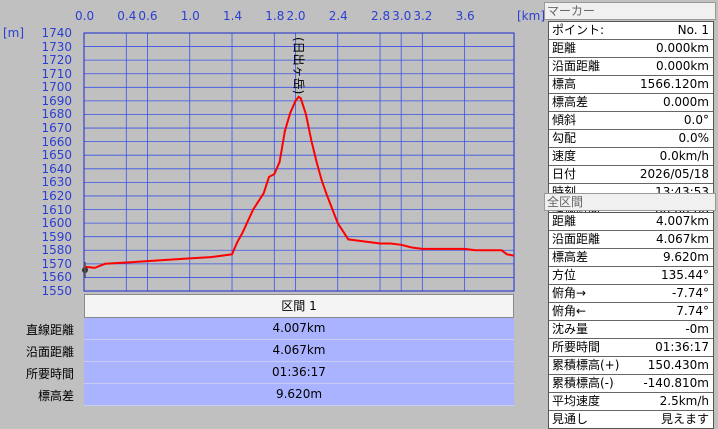 The image size is (718, 429). What do you see at coordinates (423, 16) in the screenshot?
I see `x-tick-label: 3.2` at bounding box center [423, 16].